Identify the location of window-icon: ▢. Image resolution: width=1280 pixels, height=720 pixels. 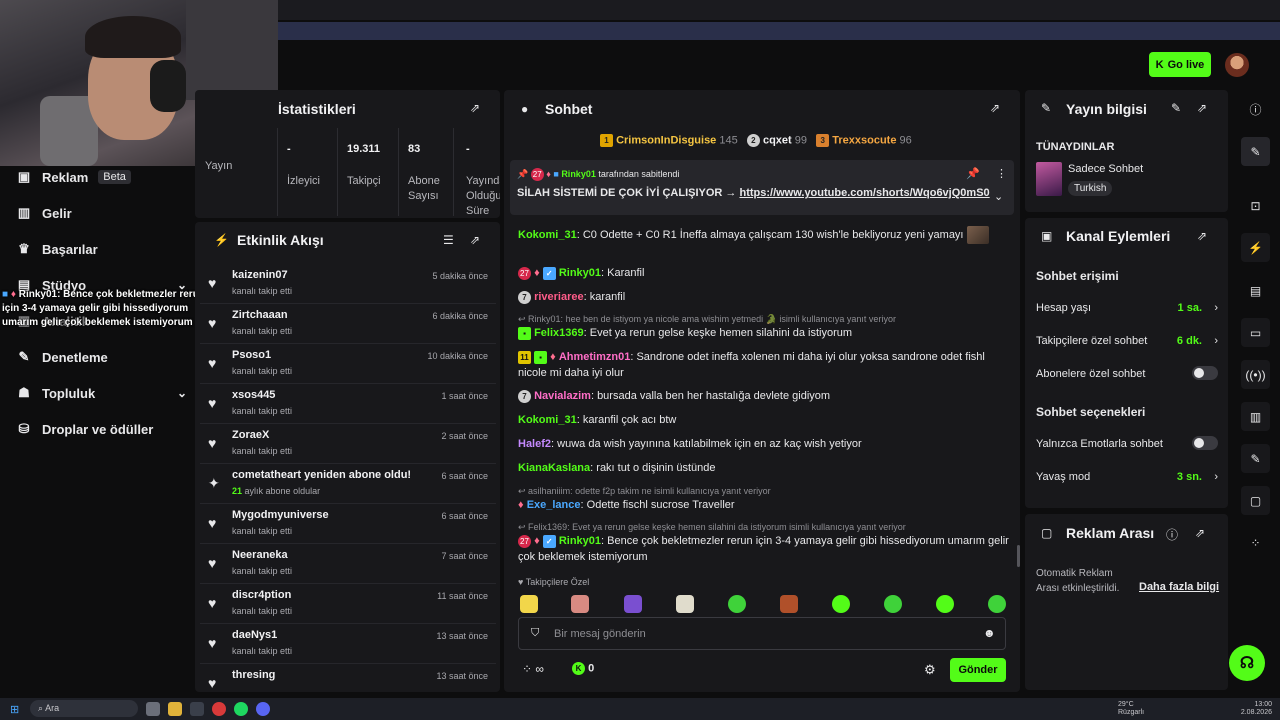
(1255, 500).